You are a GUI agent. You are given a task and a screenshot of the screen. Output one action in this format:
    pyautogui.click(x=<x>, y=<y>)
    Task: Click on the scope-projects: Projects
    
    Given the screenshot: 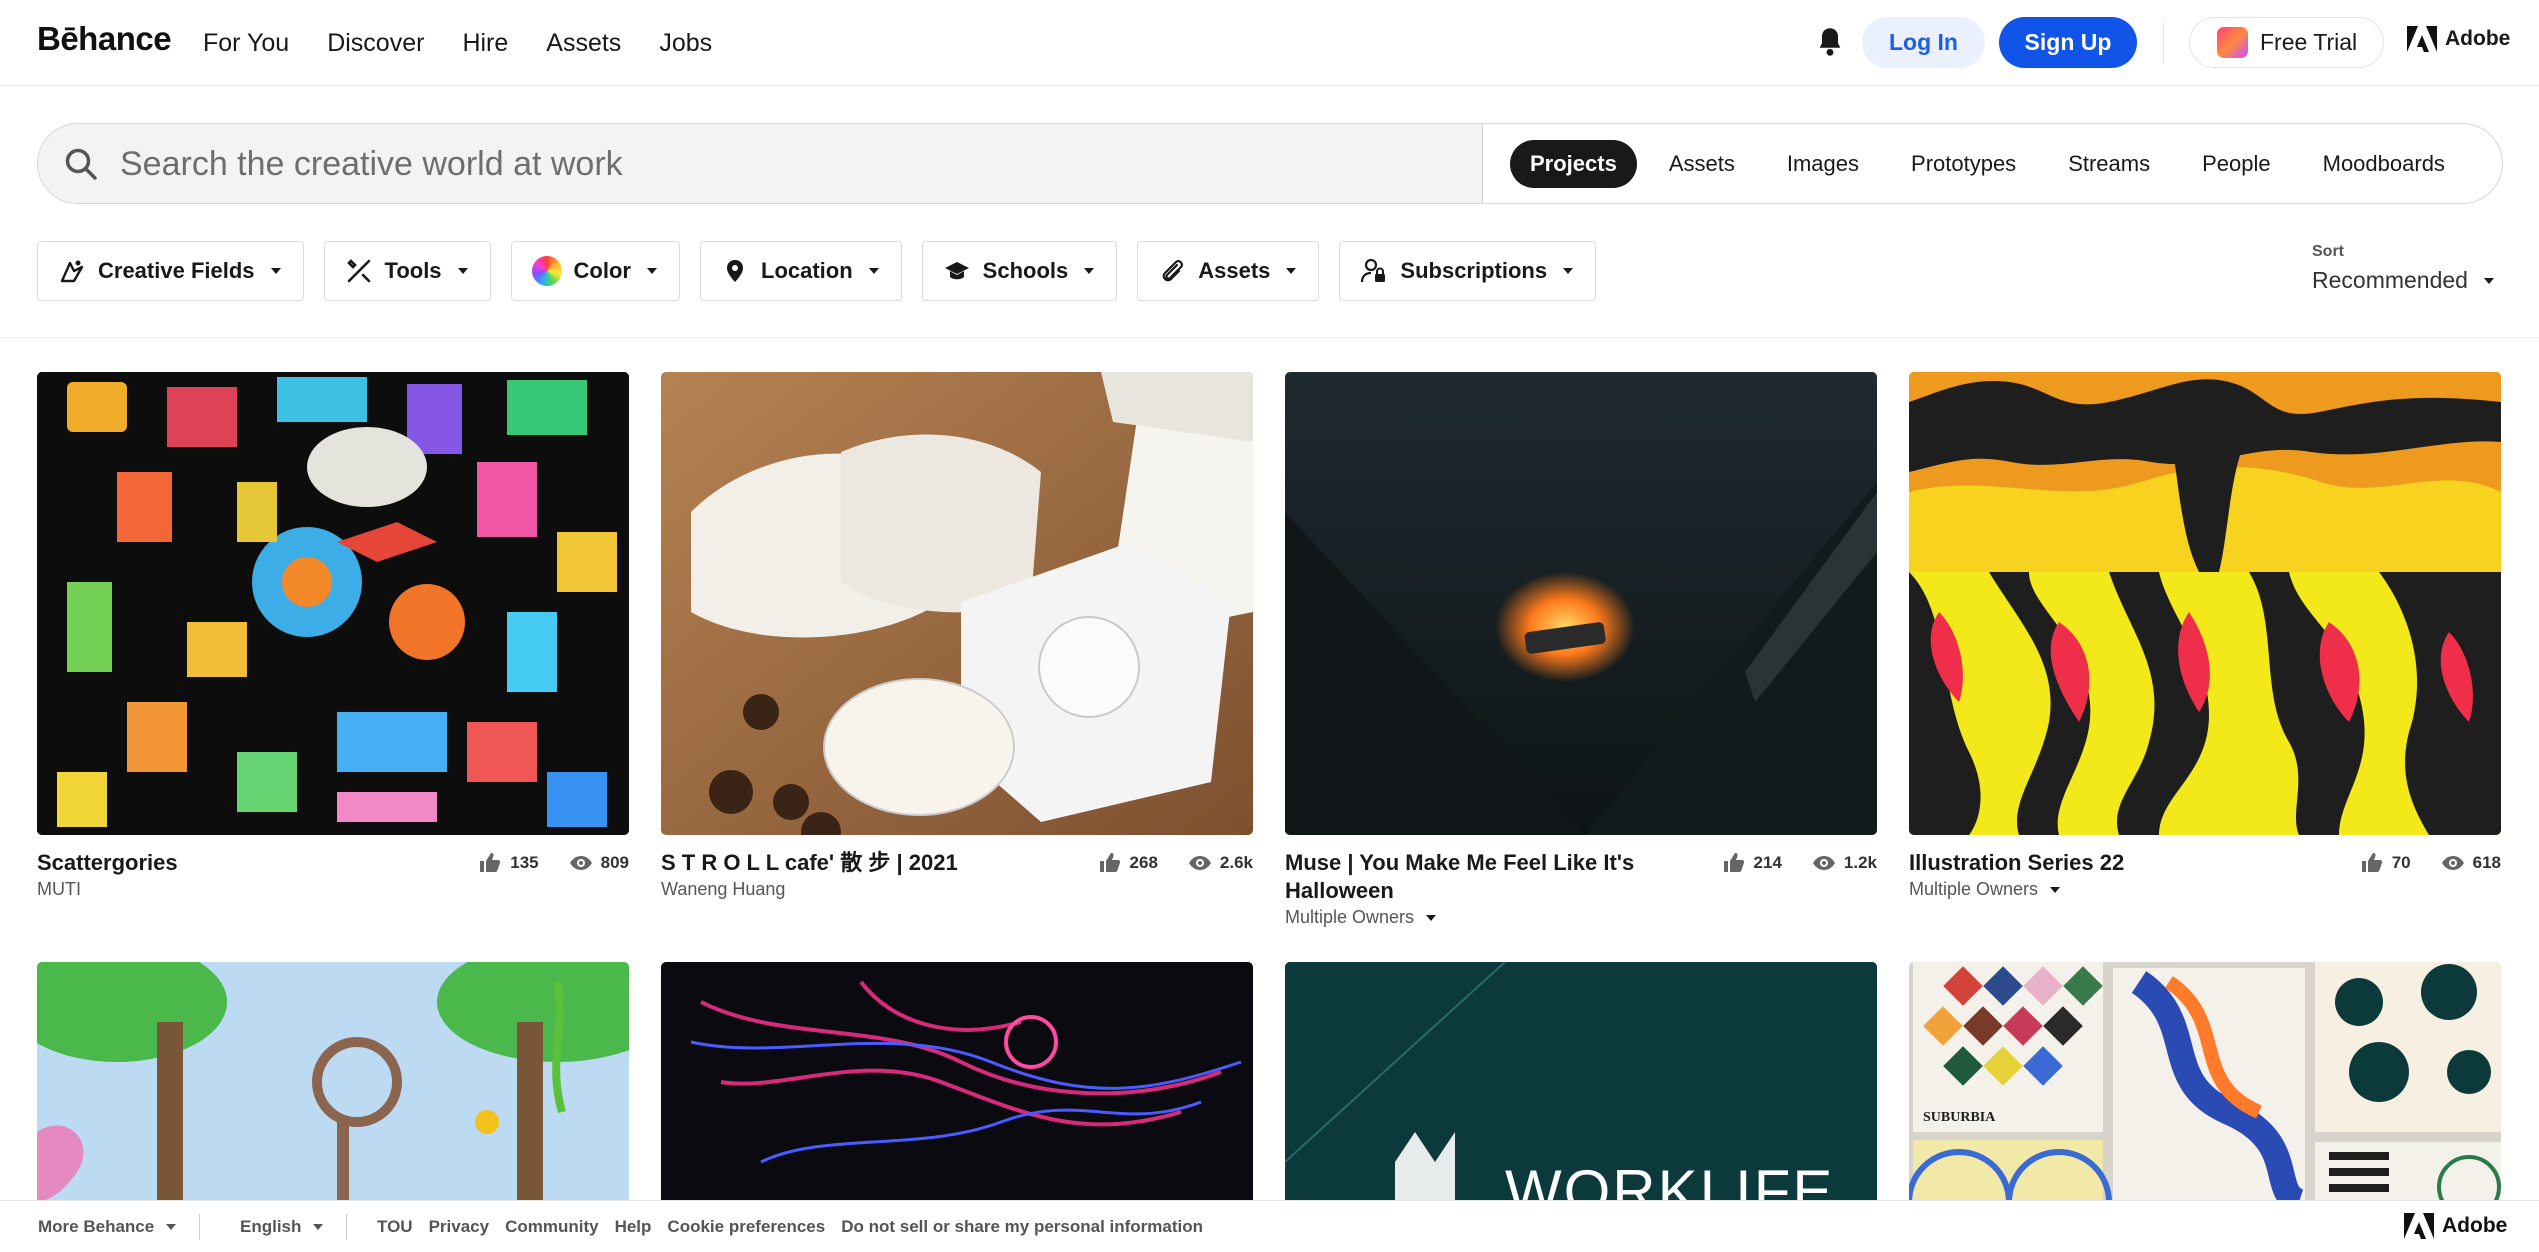 What is the action you would take?
    pyautogui.click(x=1573, y=164)
    